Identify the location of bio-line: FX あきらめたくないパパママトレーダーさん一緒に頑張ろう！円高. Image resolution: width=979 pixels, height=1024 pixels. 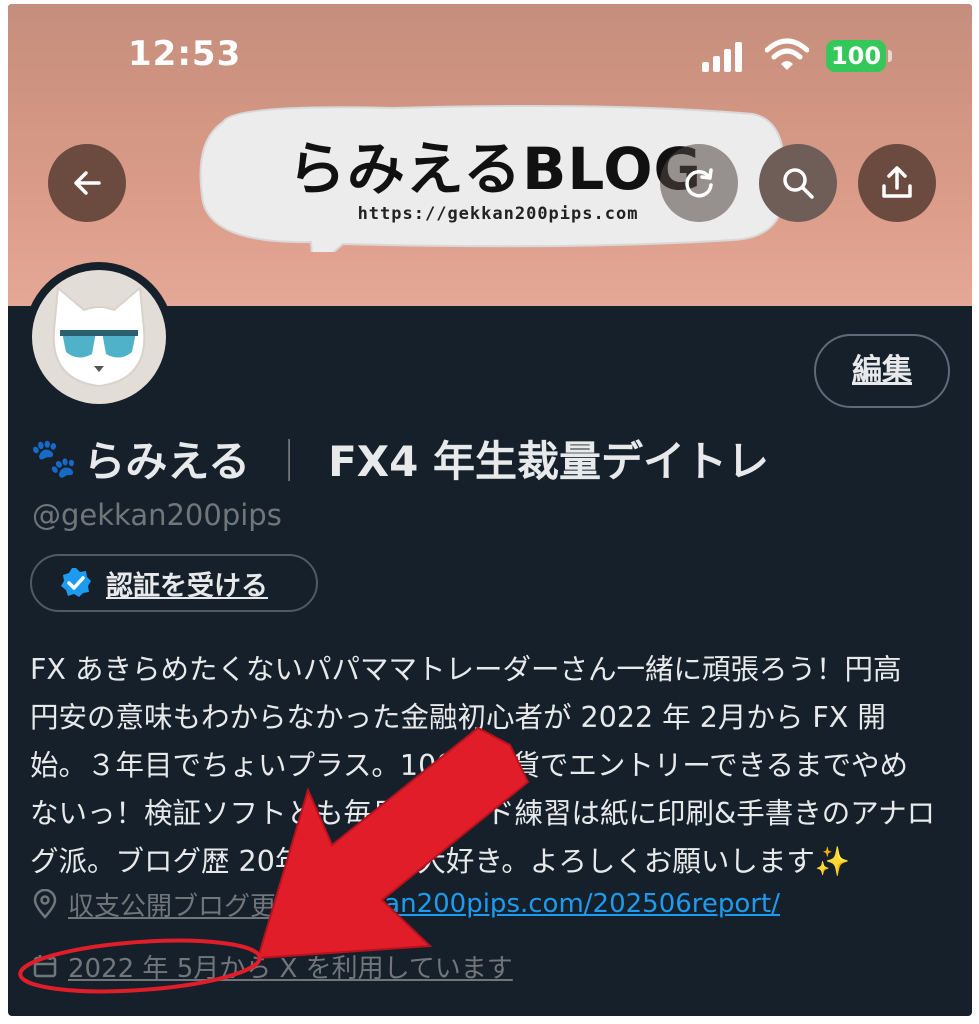
(466, 669).